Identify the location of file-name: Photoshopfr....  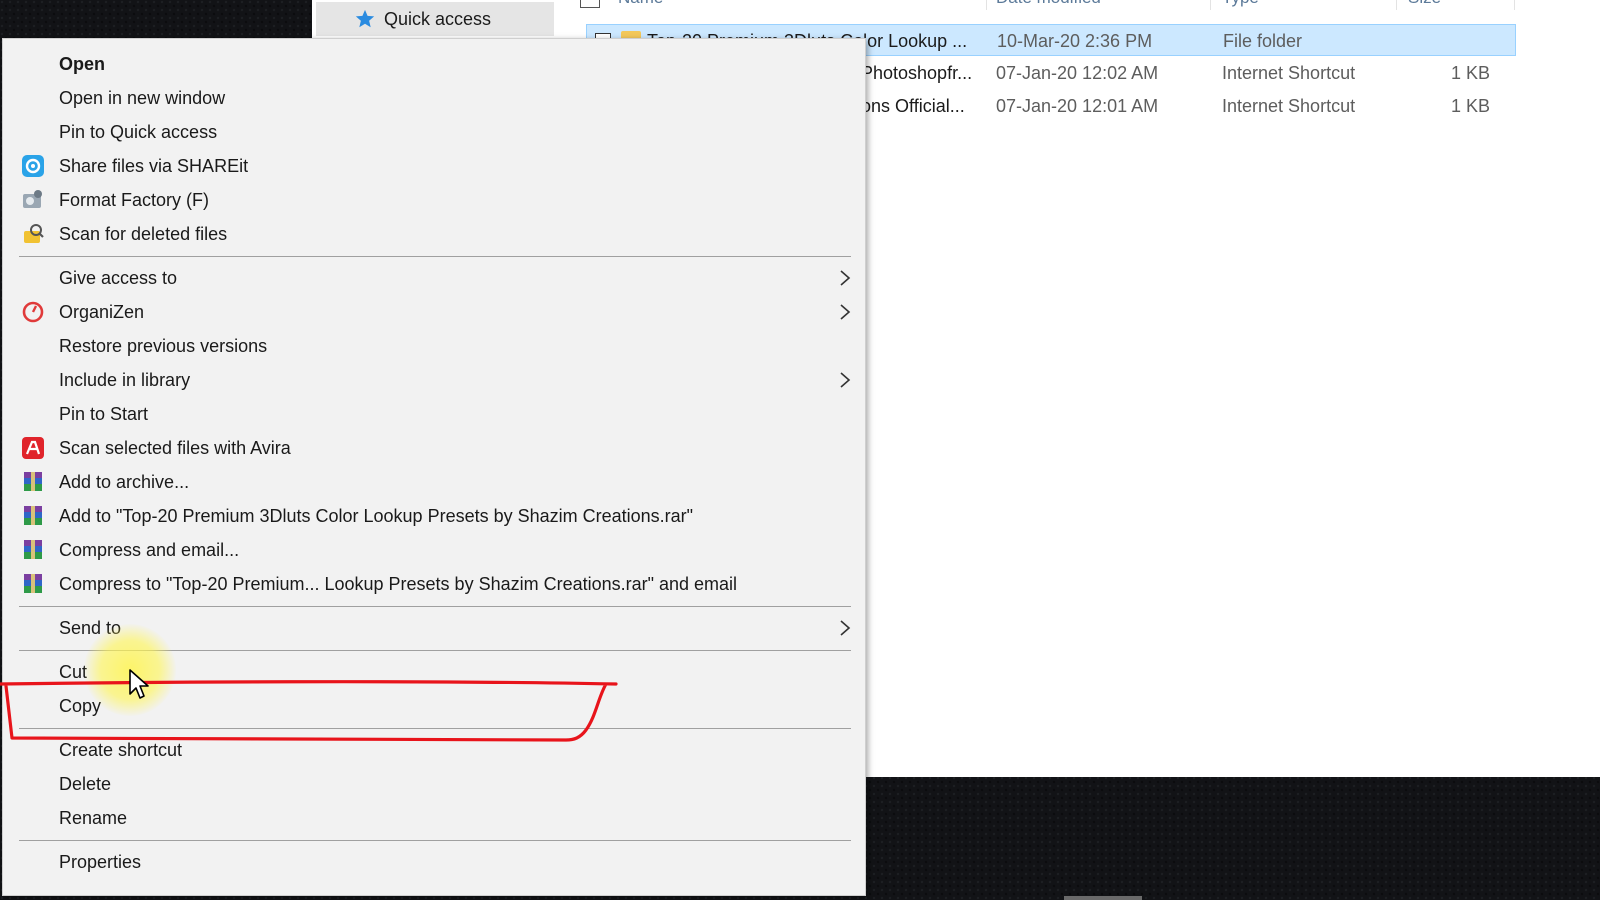
(917, 73).